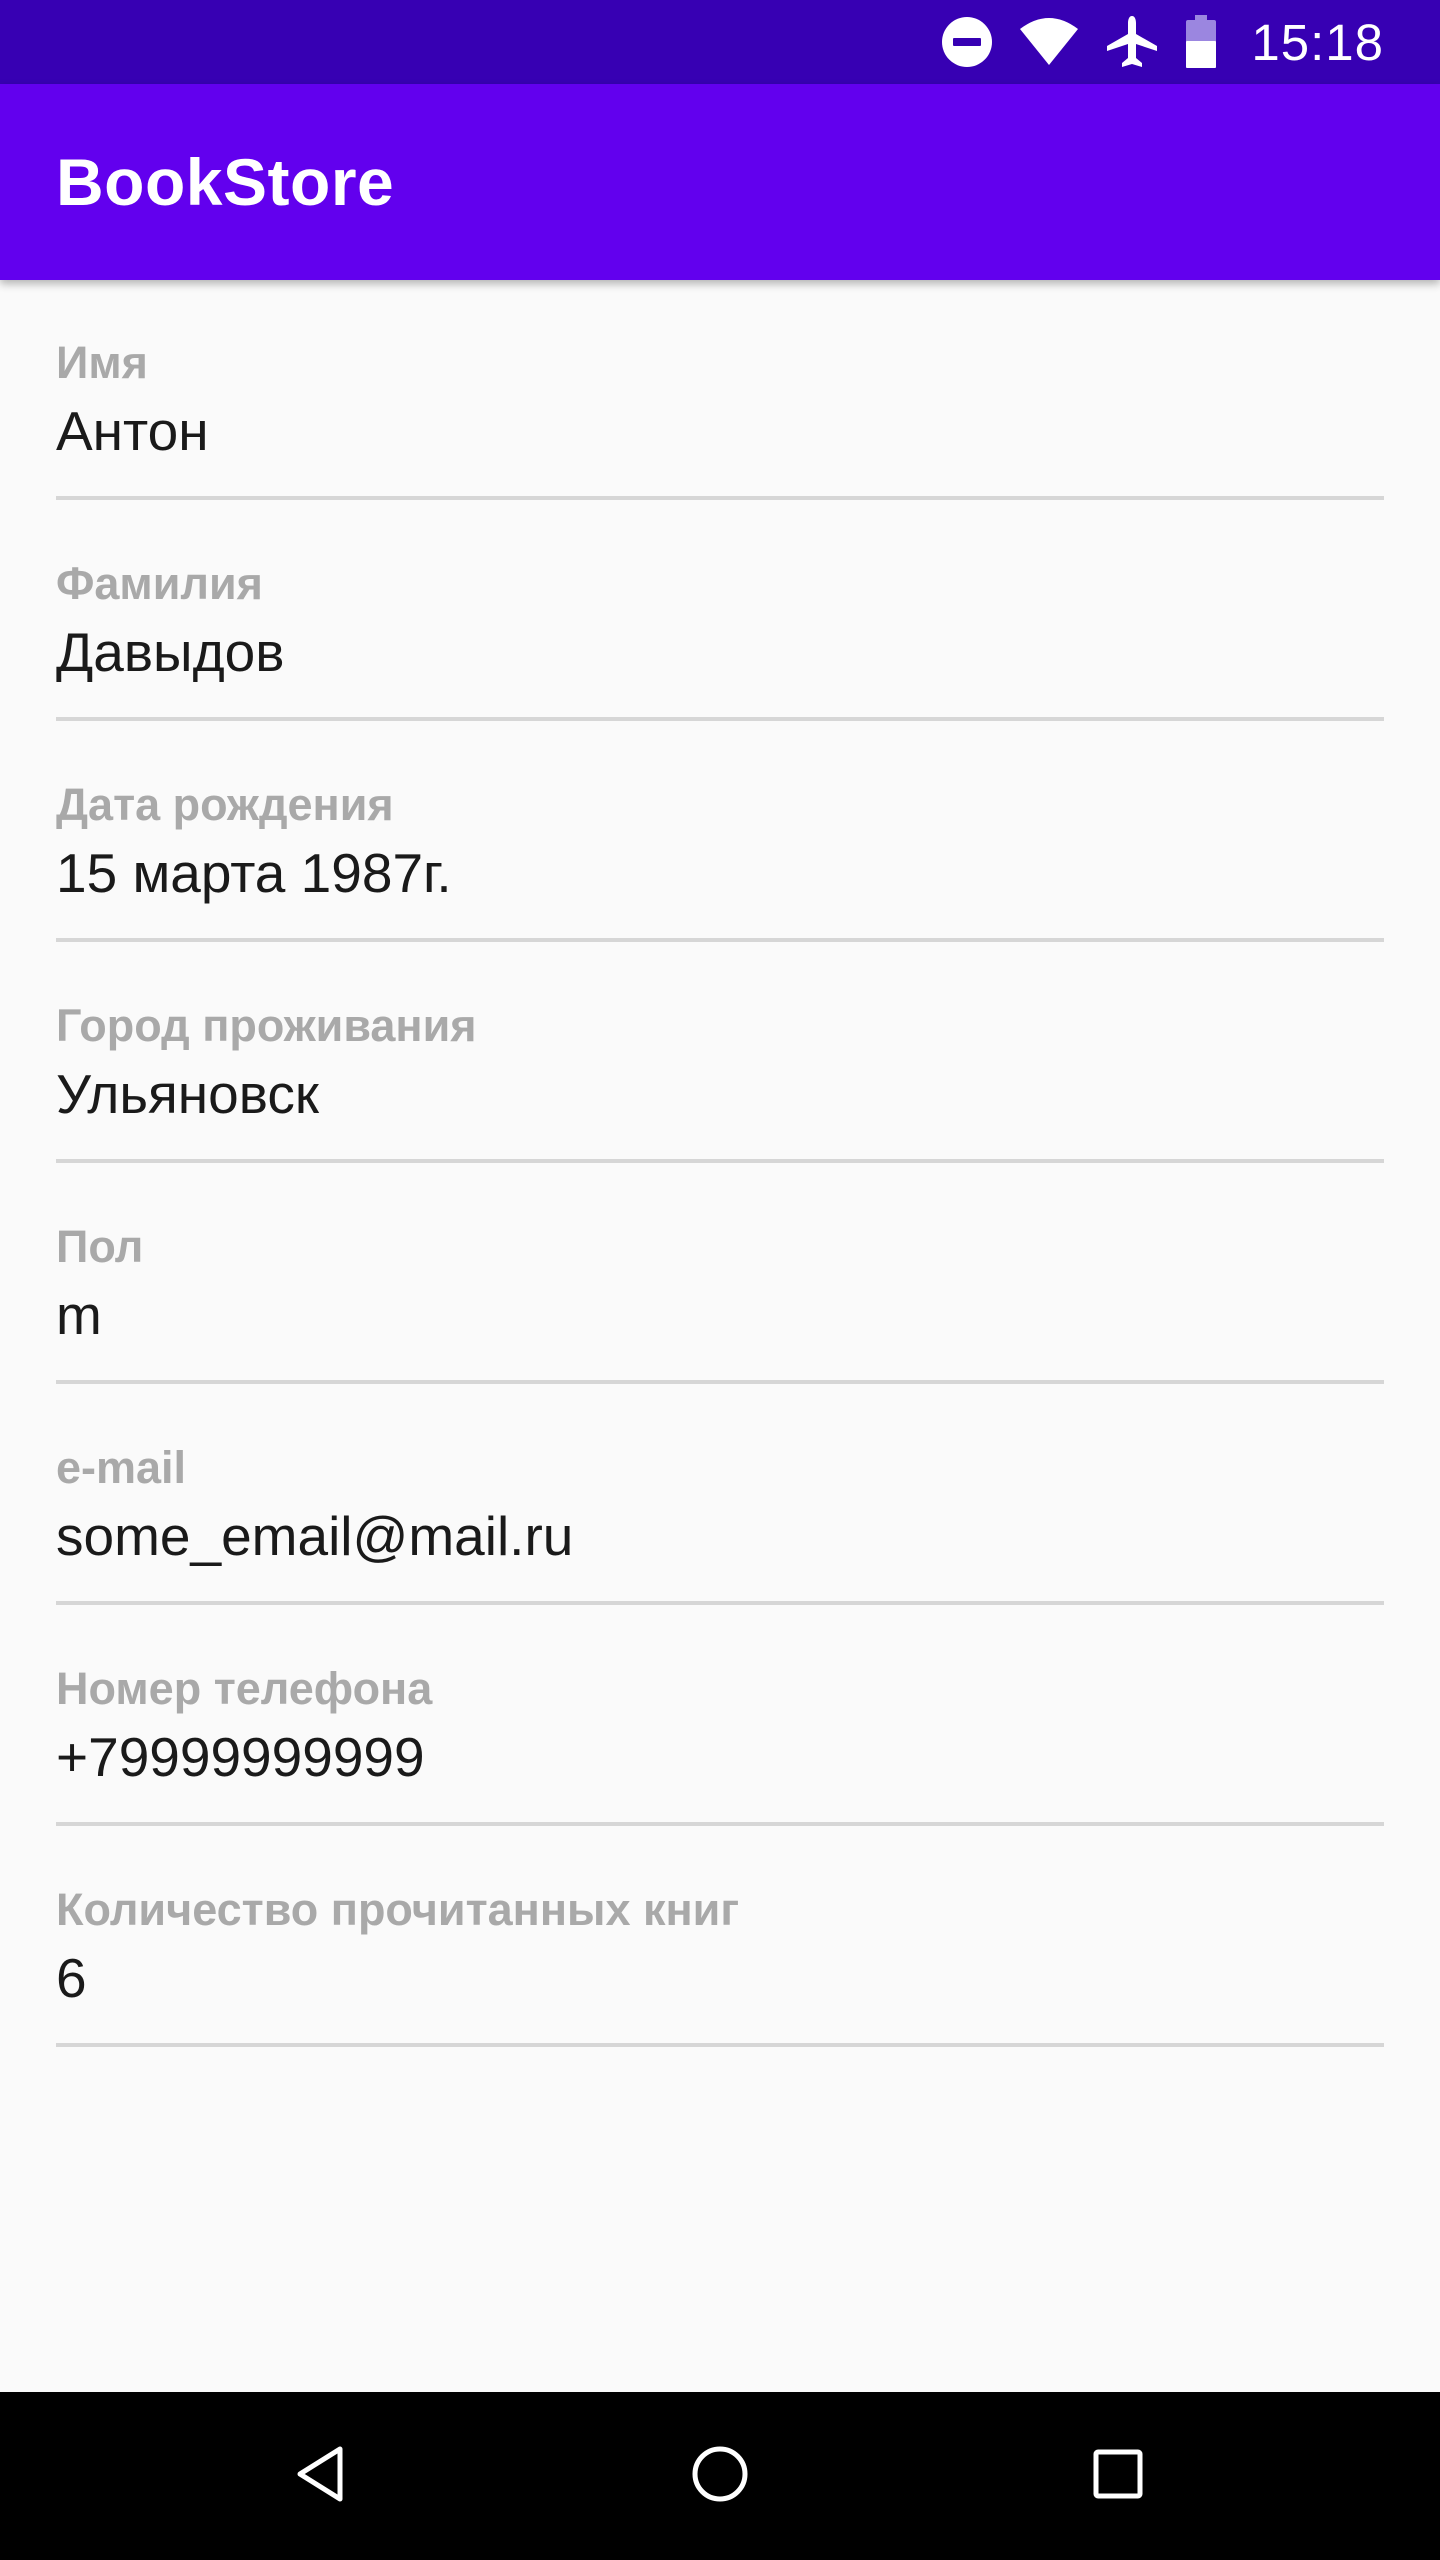 The image size is (1440, 2560). What do you see at coordinates (720, 1053) in the screenshot?
I see `field-city: Город проживания Ульяновск` at bounding box center [720, 1053].